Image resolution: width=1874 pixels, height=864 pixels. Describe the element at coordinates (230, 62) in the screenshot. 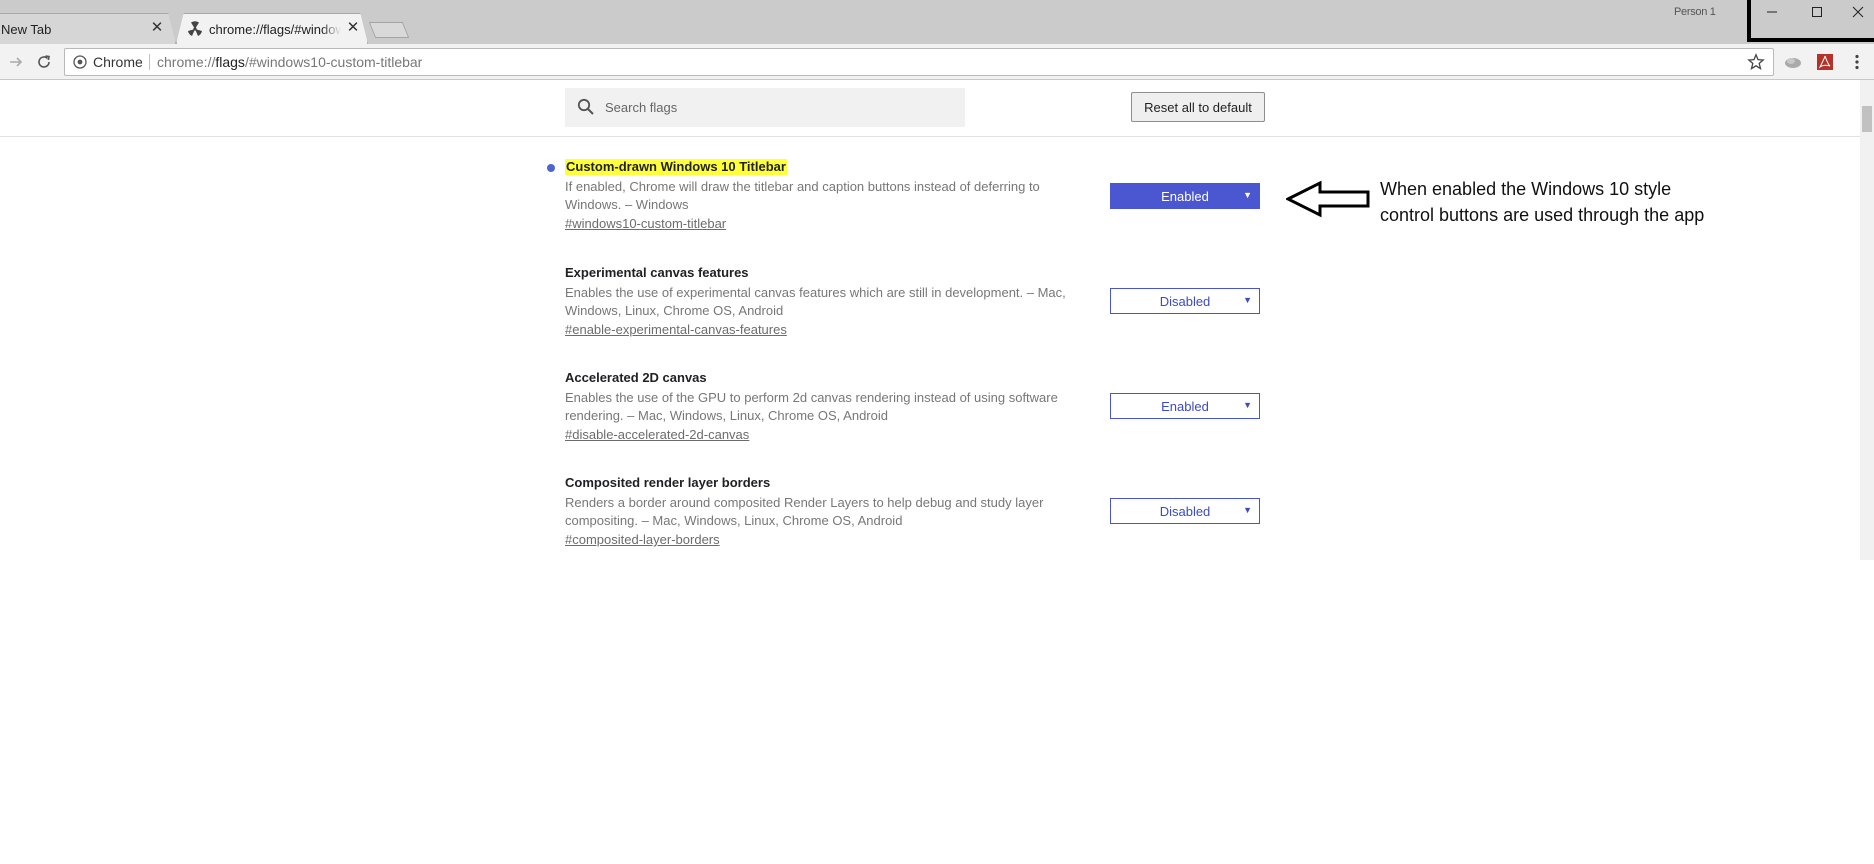

I see `url-host: flags` at that location.